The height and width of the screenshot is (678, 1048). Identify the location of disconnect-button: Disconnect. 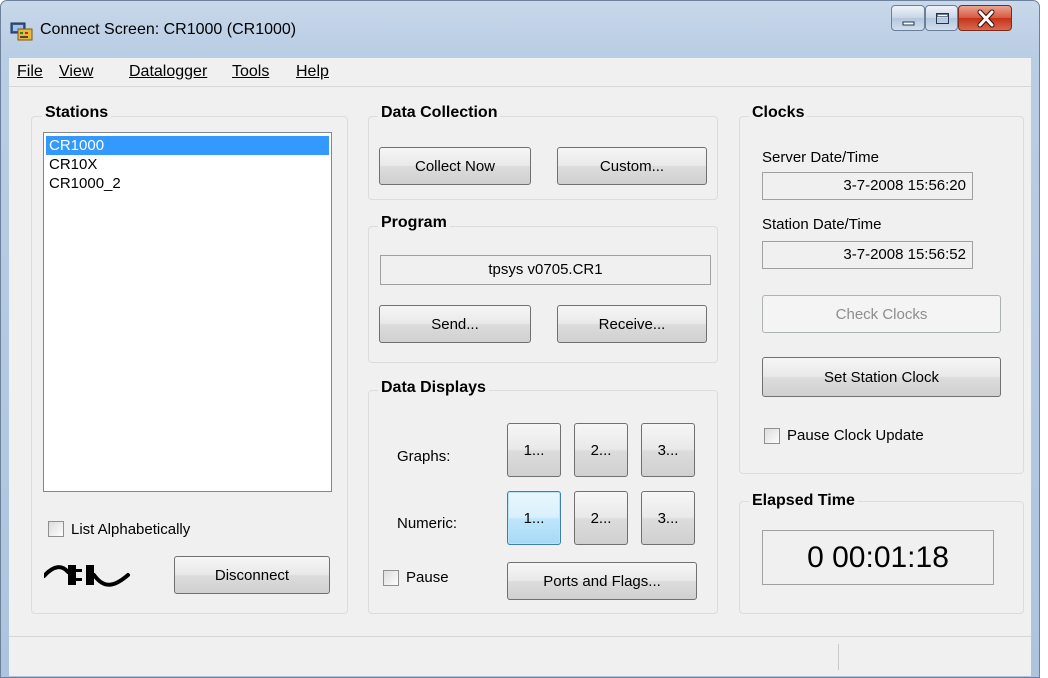
(252, 575).